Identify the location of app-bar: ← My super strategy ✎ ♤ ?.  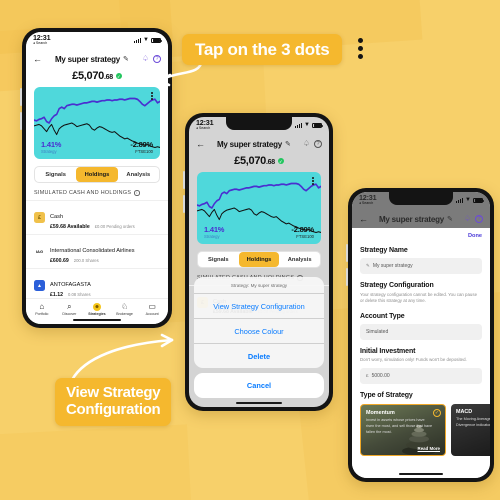
(97, 60).